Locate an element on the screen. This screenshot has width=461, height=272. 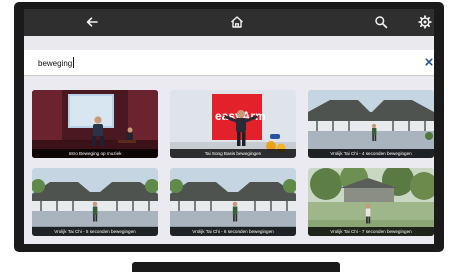
top-nav-bar is located at coordinates (229, 22).